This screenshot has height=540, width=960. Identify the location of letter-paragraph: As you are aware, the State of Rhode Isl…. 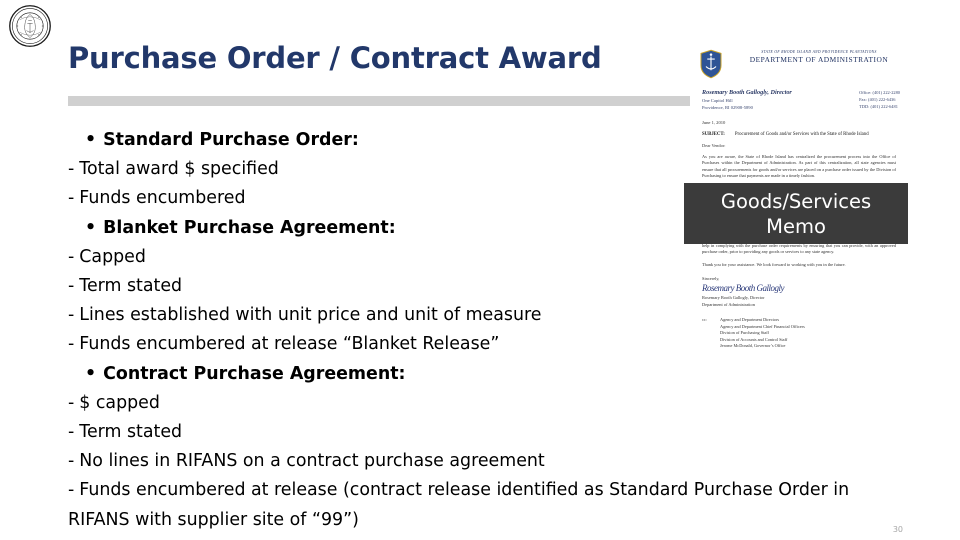
(799, 166).